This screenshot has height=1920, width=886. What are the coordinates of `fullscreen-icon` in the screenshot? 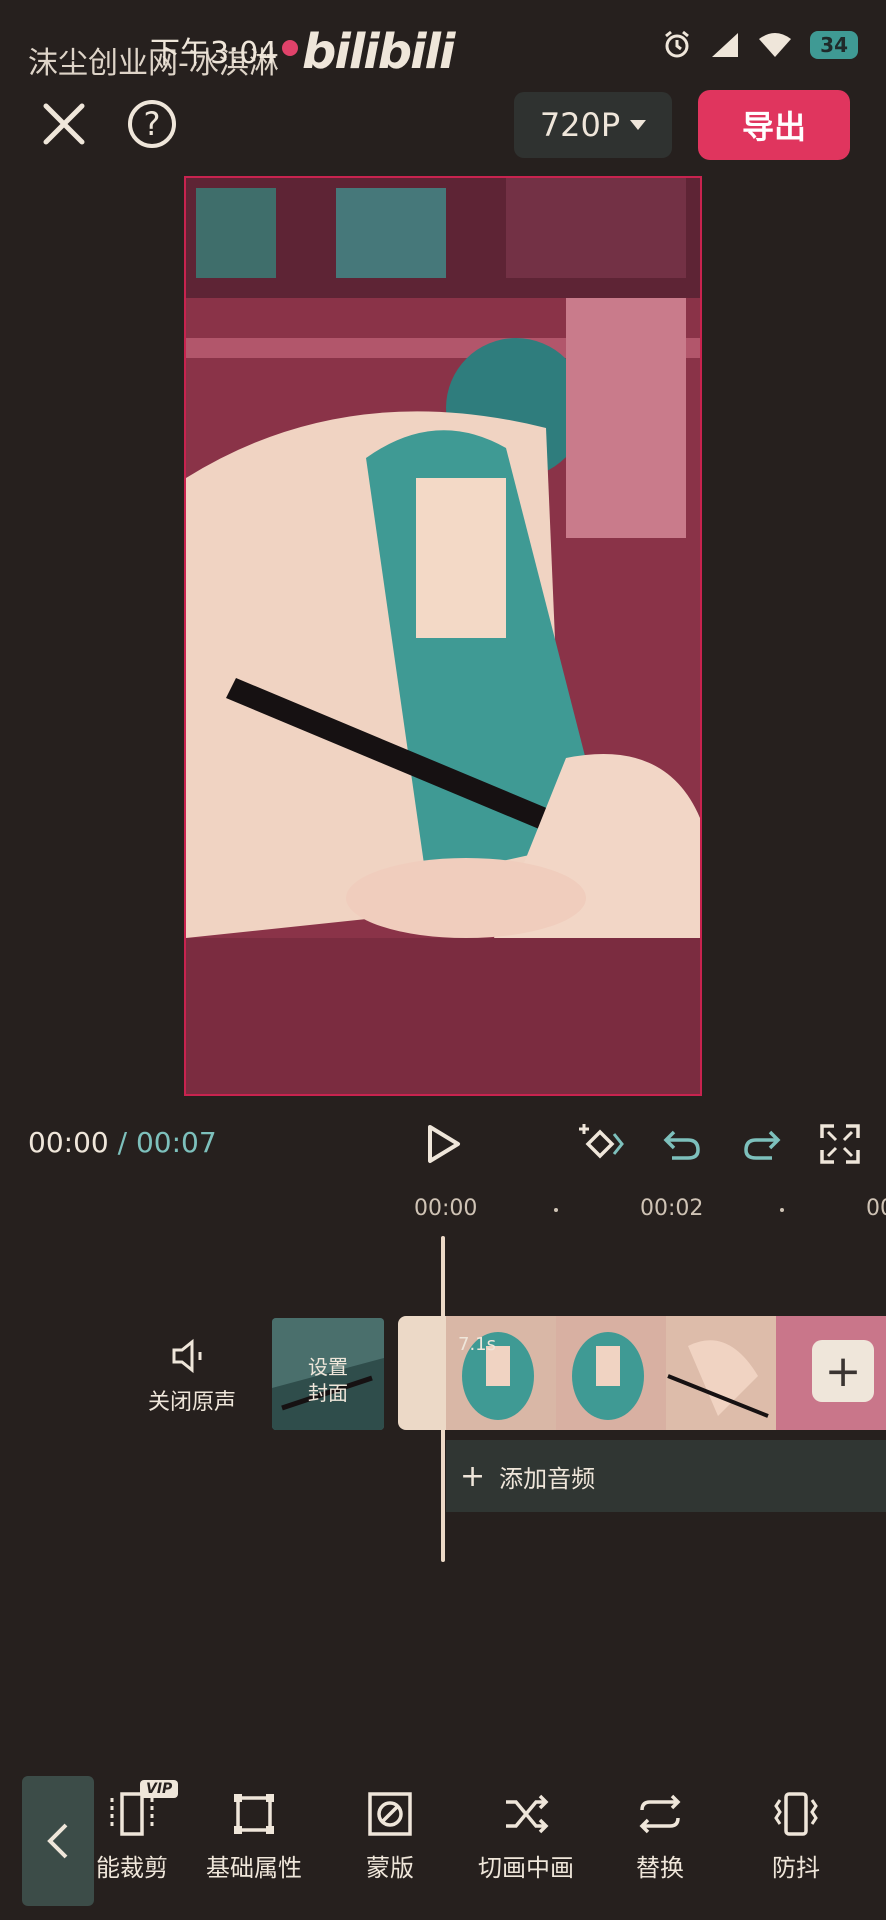 It's located at (840, 1144).